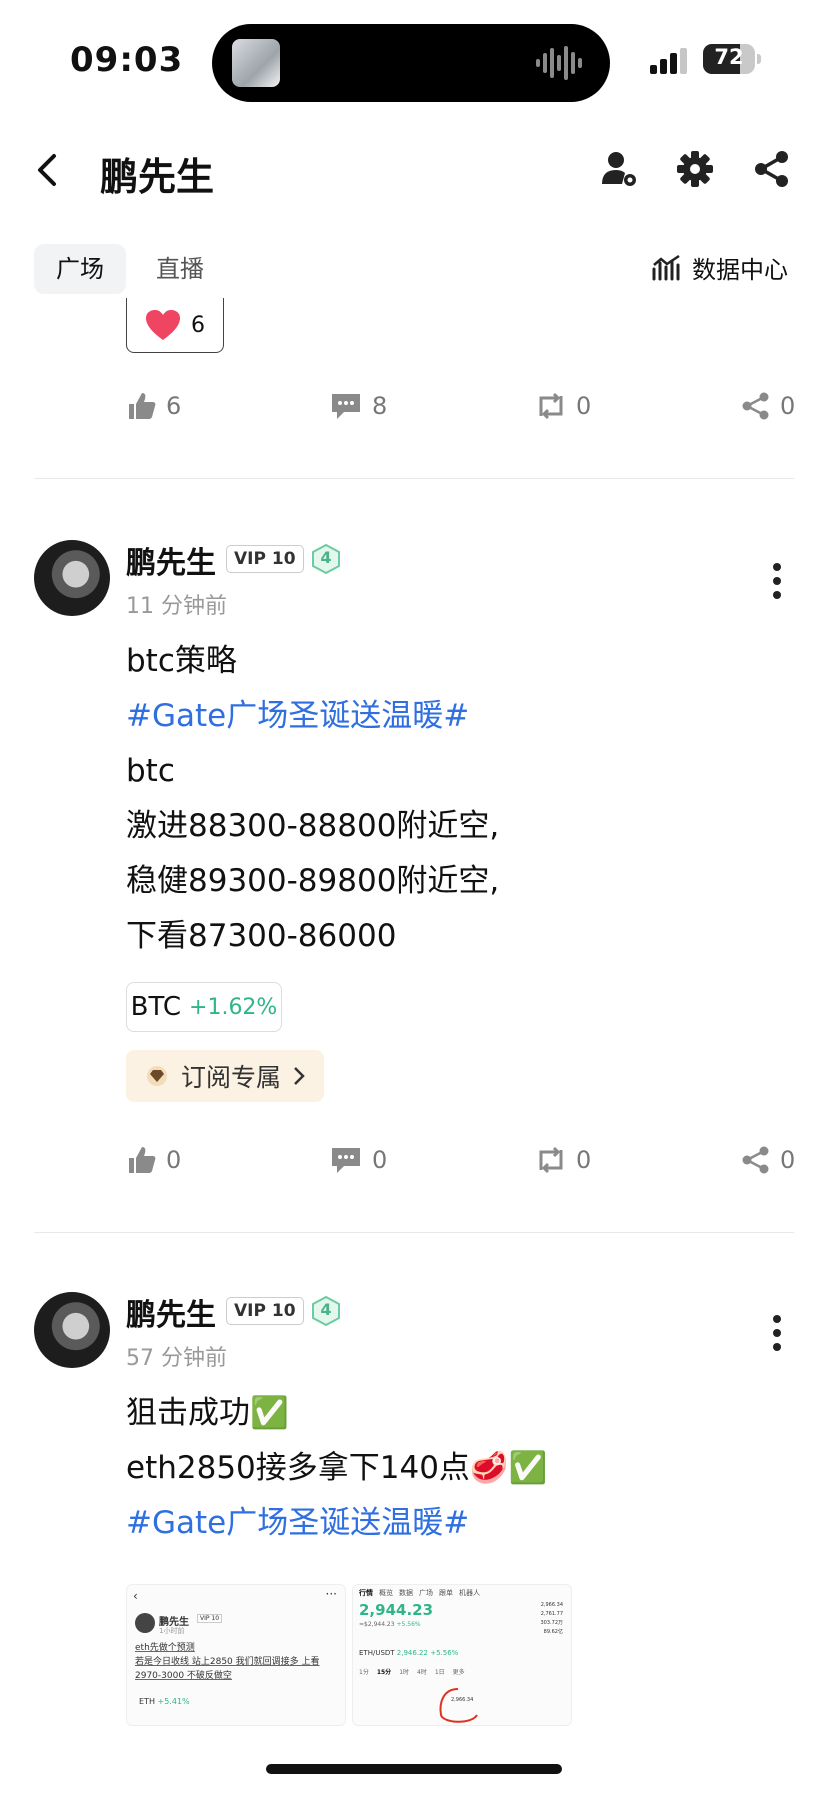  What do you see at coordinates (444, 1653) in the screenshot?
I see `screenshot-pair-change: +5.56%` at bounding box center [444, 1653].